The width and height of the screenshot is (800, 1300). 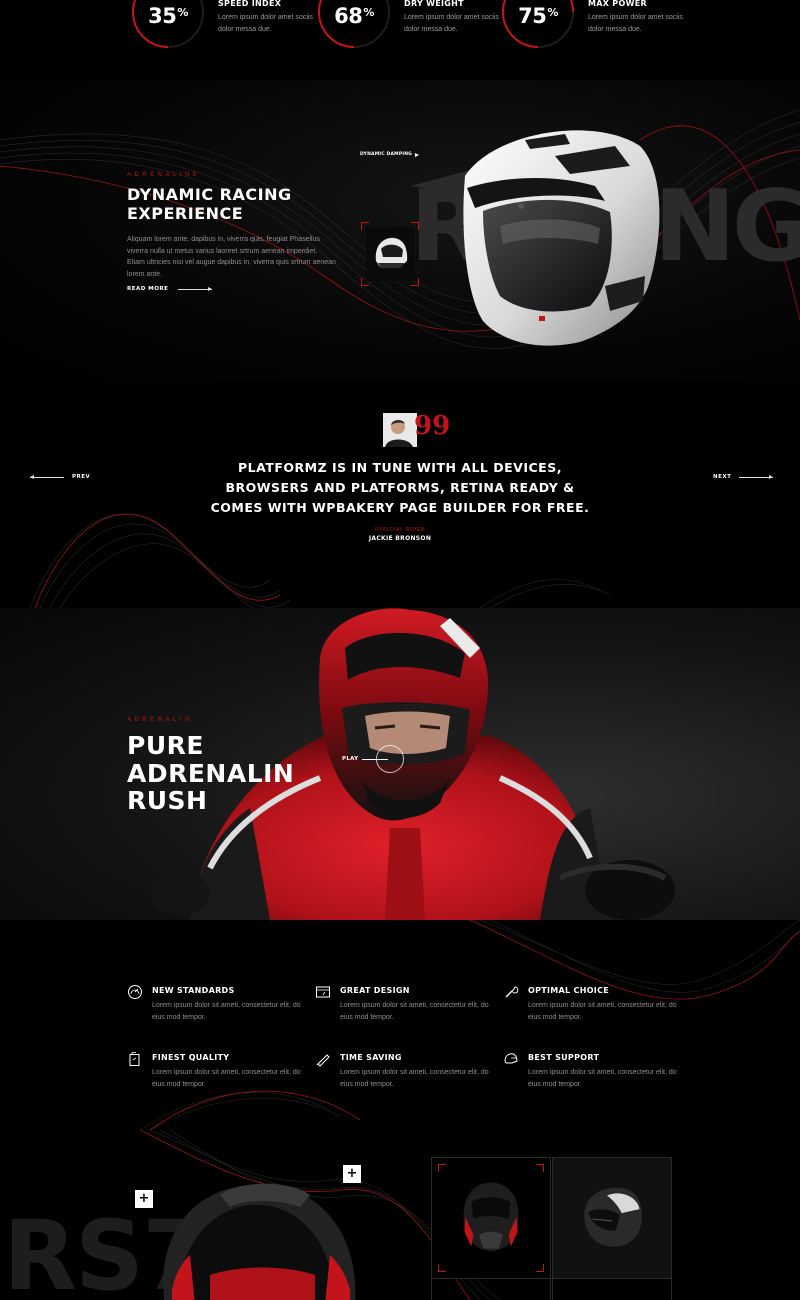 I want to click on helmet-front-image, so click(x=491, y=1217).